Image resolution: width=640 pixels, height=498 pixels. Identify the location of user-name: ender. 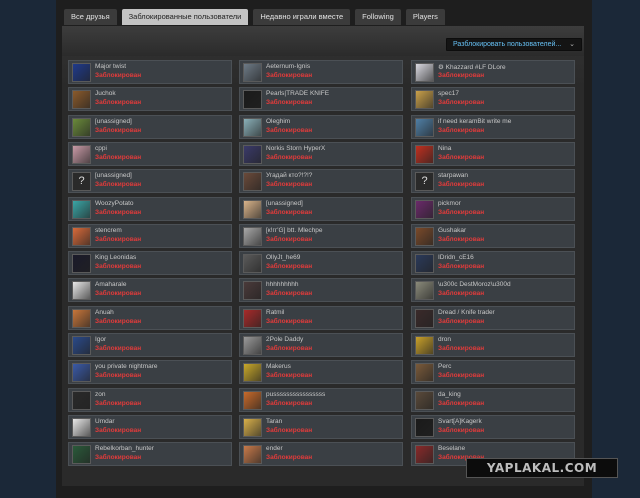
(334, 448).